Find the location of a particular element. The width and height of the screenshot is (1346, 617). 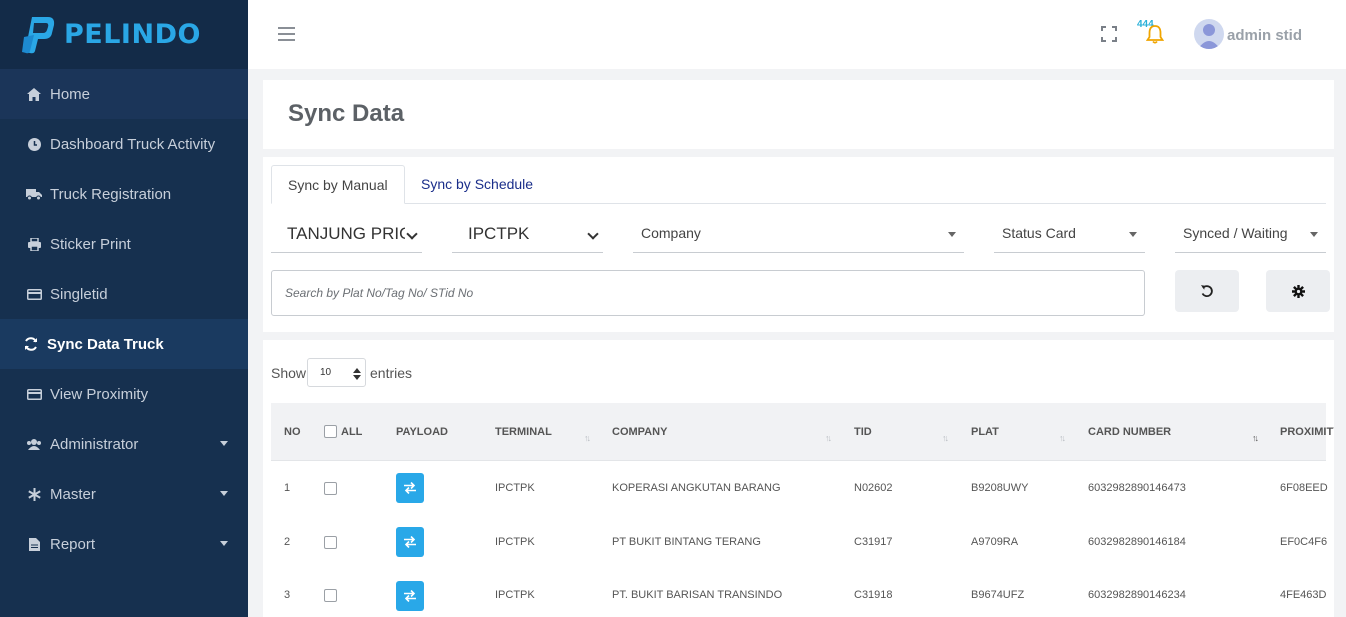

file-icon is located at coordinates (34, 544).